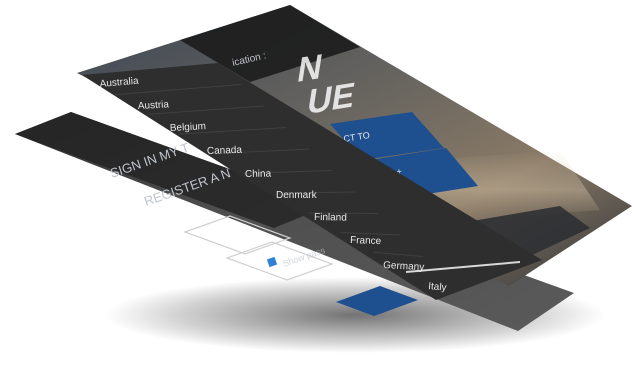 The width and height of the screenshot is (635, 366). I want to click on list-item-austria: Austria, so click(154, 105).